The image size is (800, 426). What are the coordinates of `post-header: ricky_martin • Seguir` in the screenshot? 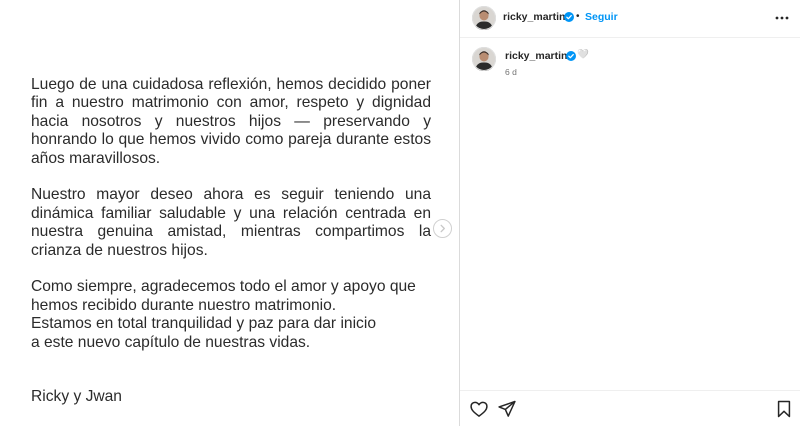 It's located at (630, 19).